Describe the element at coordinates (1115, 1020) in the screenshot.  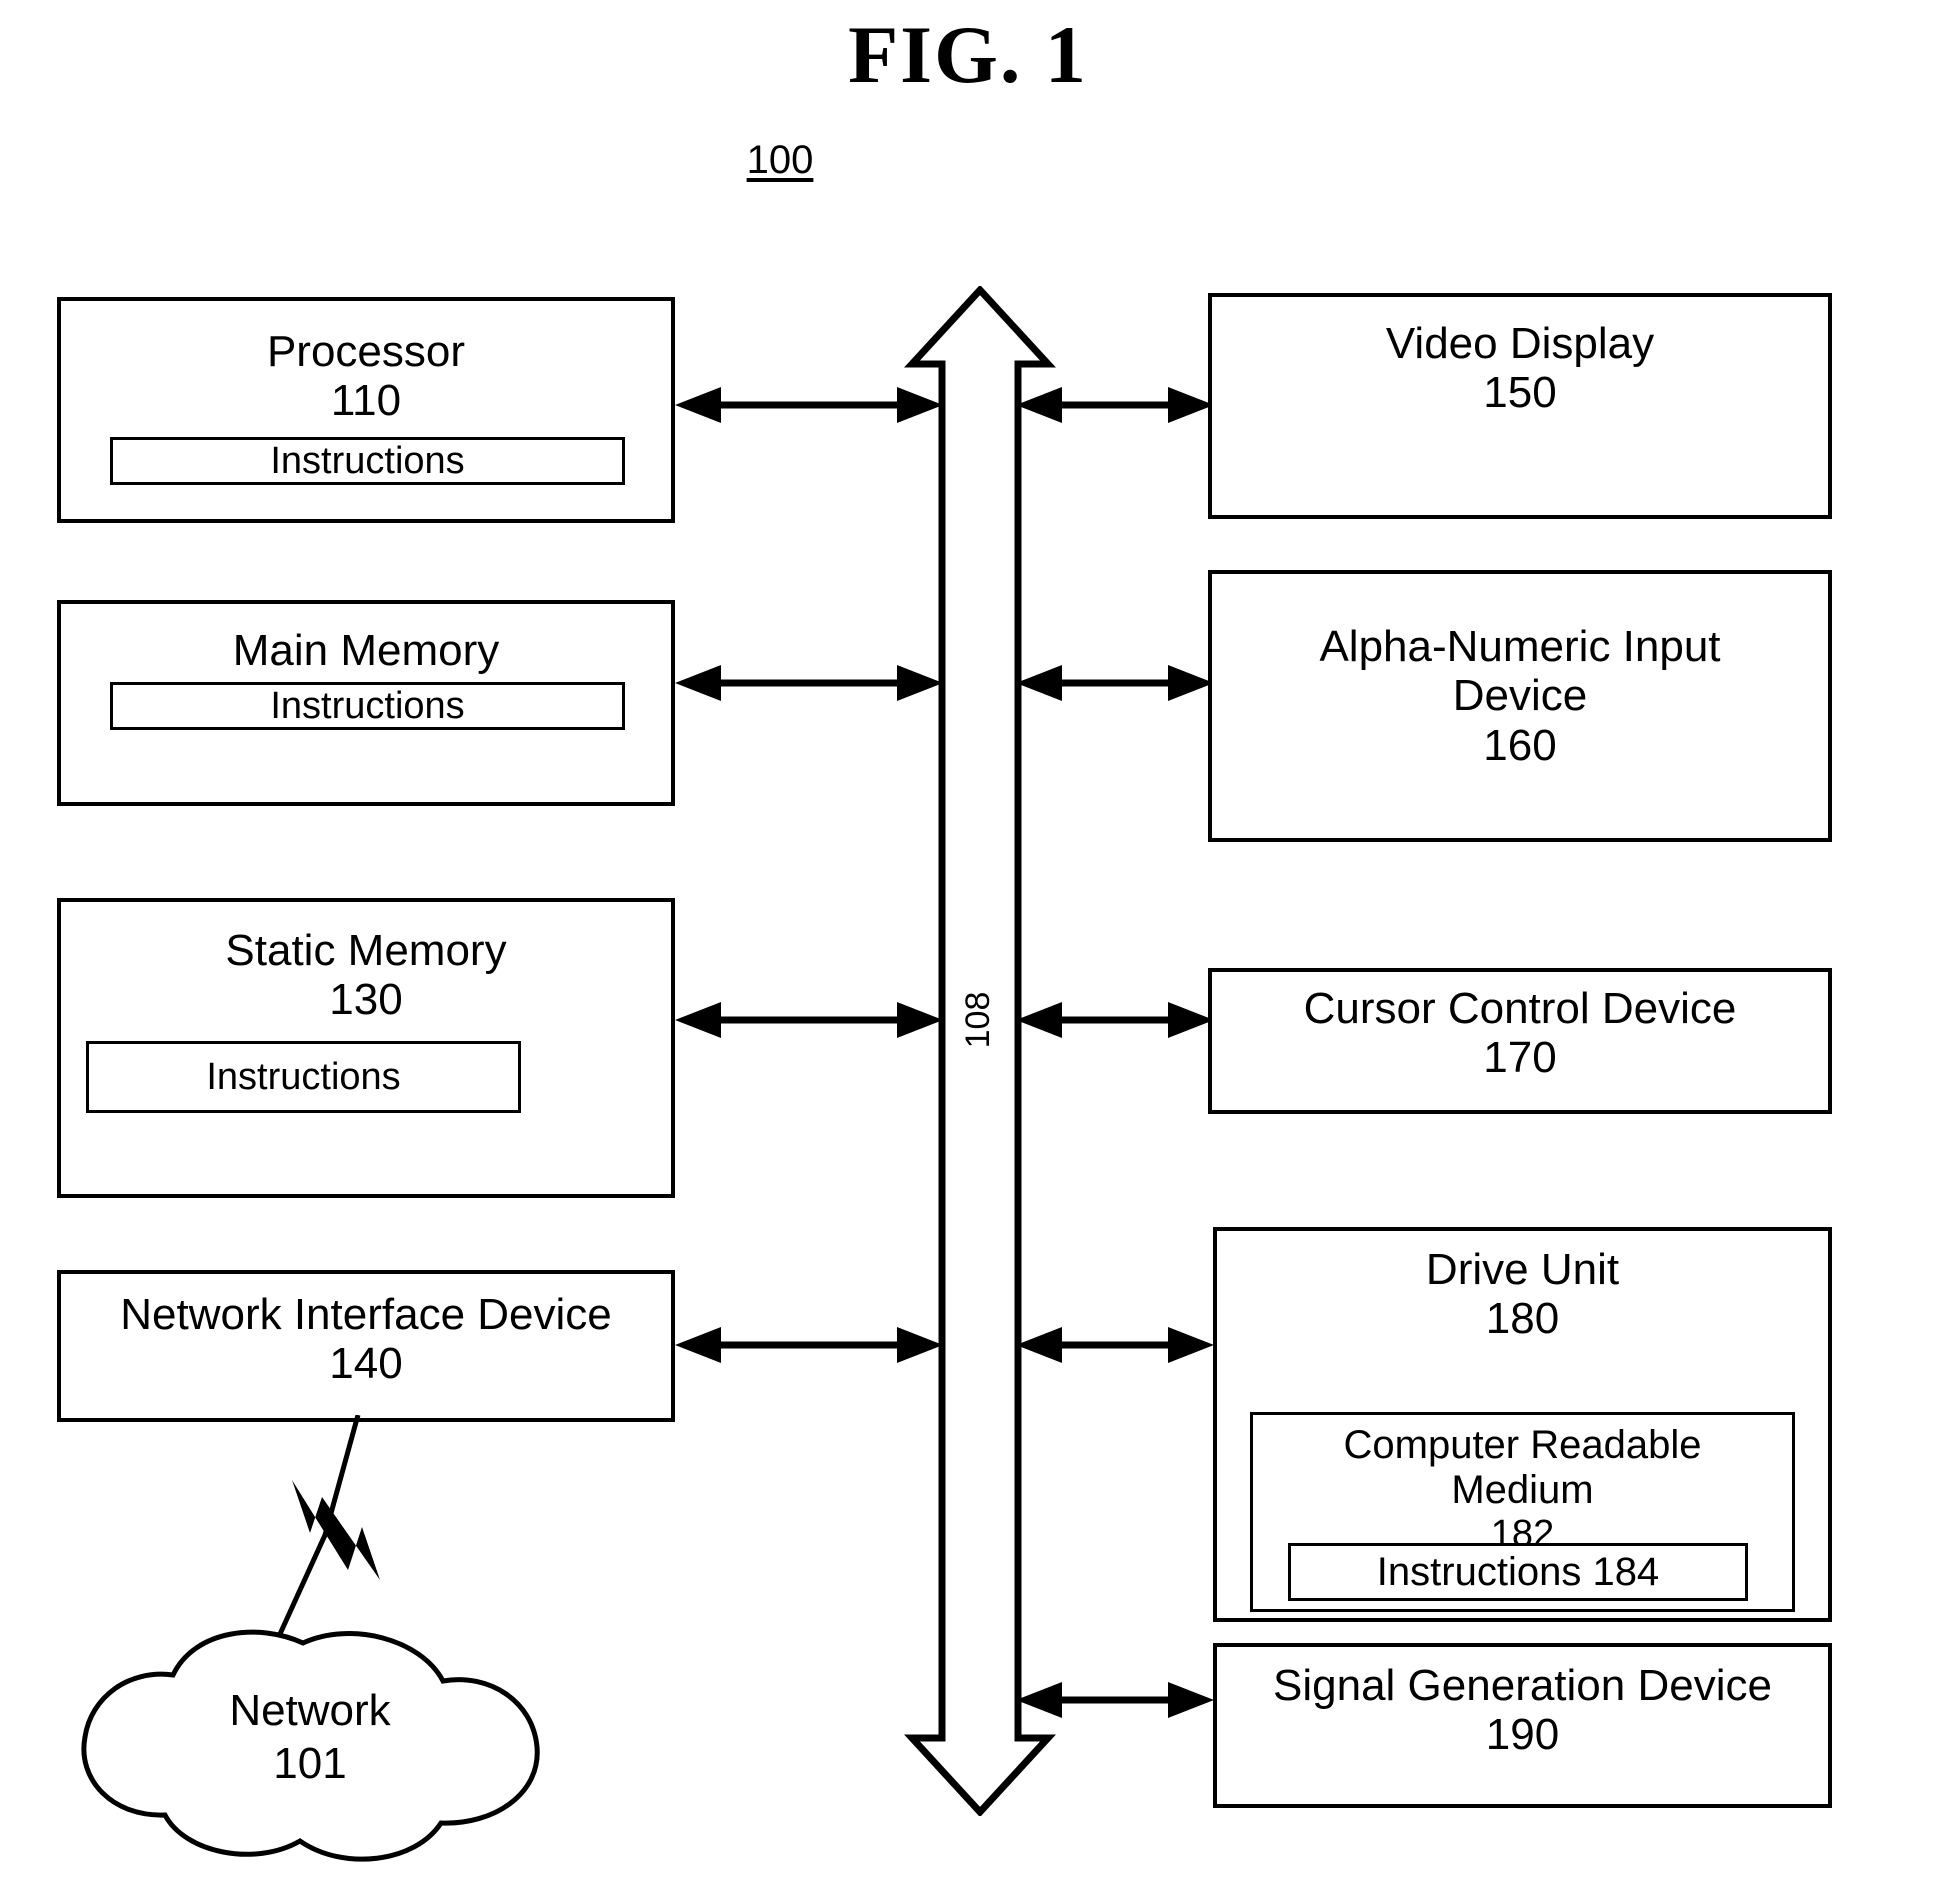
I see `connector-bus-cursor-control` at that location.